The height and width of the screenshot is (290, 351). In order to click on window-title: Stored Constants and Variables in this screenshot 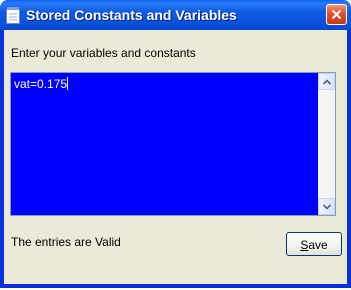, I will do `click(131, 15)`.